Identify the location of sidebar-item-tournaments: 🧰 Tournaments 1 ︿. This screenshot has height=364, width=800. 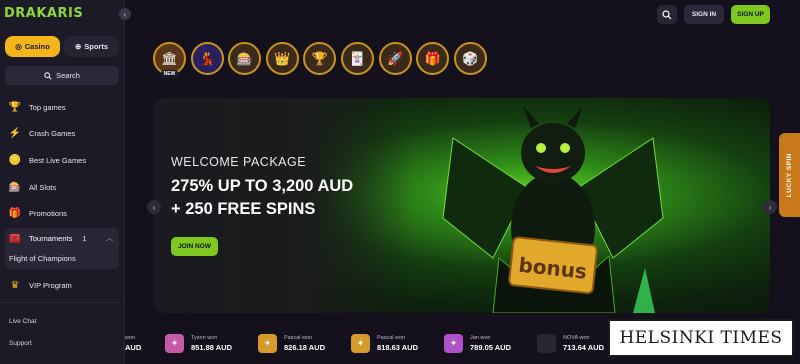
(62, 238).